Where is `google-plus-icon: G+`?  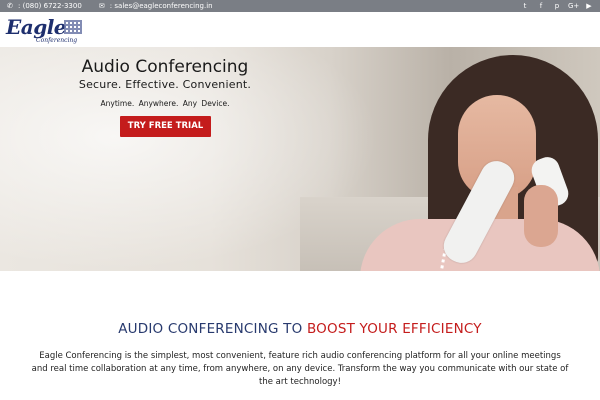
google-plus-icon: G+ is located at coordinates (573, 6).